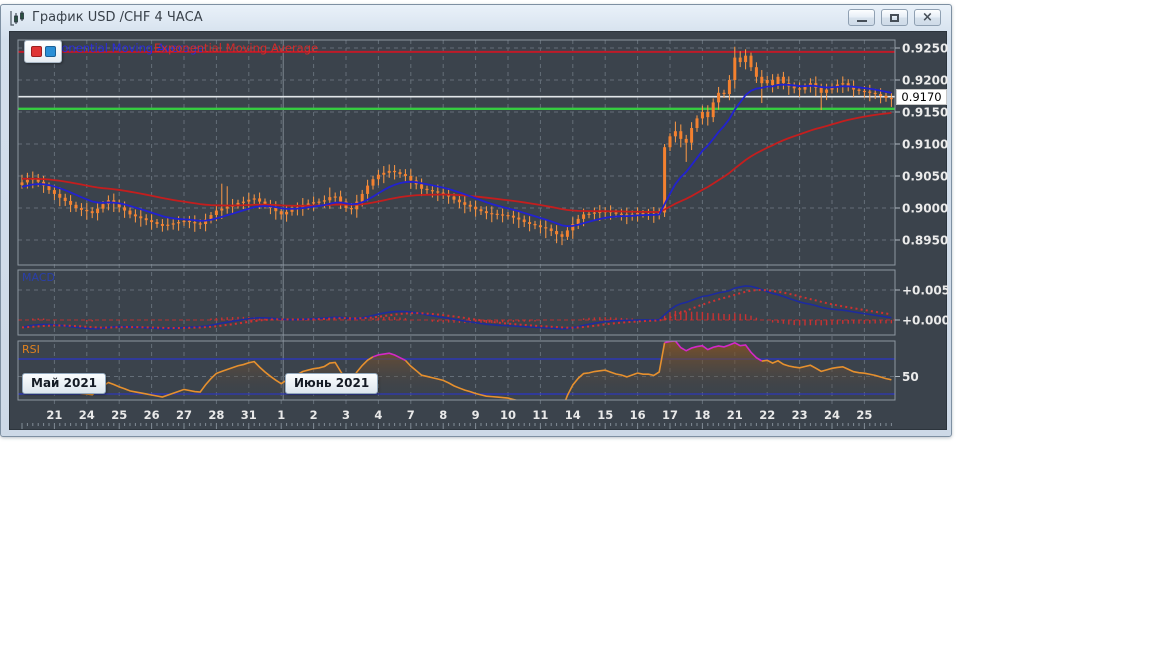 The height and width of the screenshot is (648, 1152). Describe the element at coordinates (925, 241) in the screenshot. I see `price-axis-label: 0.8950` at that location.